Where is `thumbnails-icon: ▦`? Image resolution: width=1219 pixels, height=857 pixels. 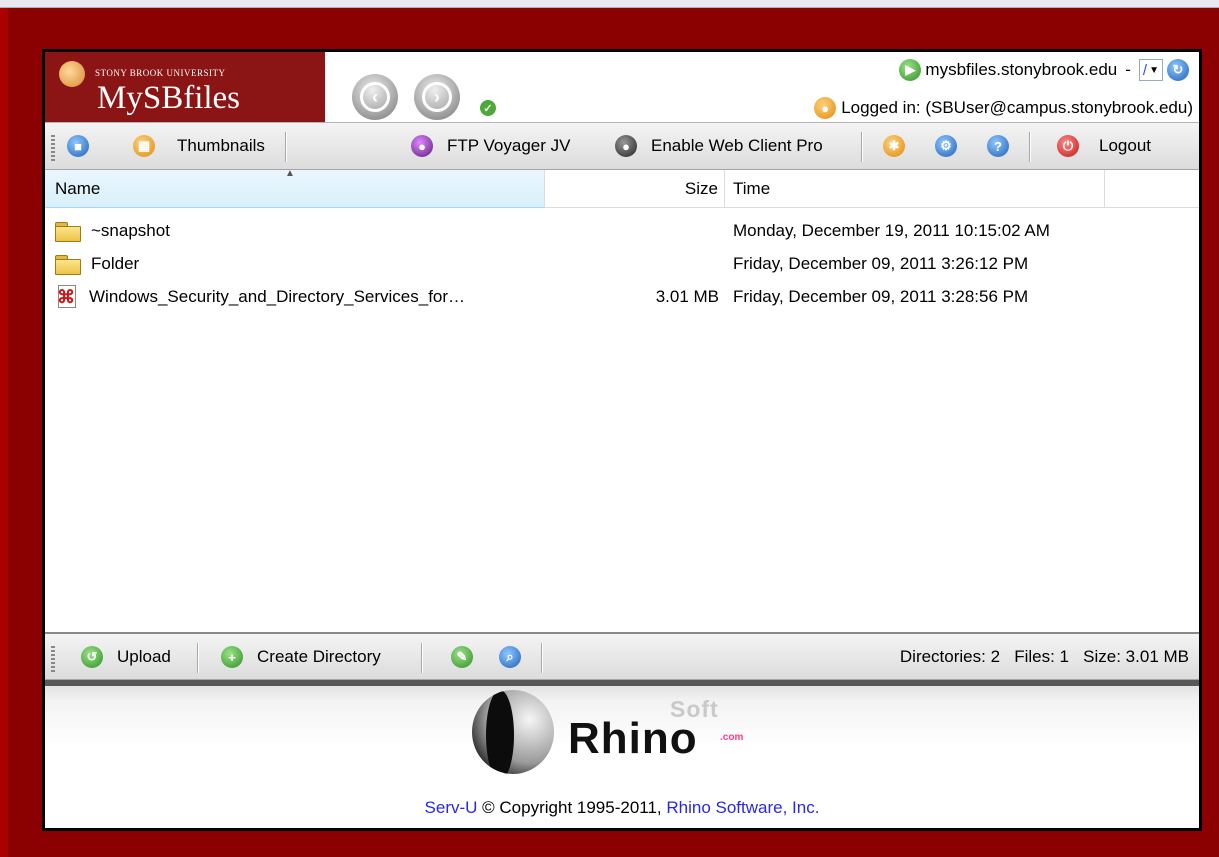 thumbnails-icon: ▦ is located at coordinates (144, 146).